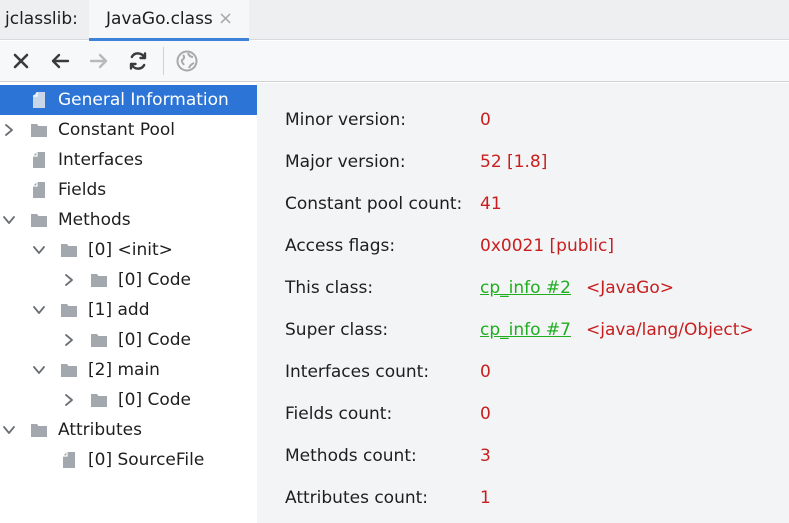 This screenshot has height=523, width=789. I want to click on tree-item-label: General Information, so click(143, 100).